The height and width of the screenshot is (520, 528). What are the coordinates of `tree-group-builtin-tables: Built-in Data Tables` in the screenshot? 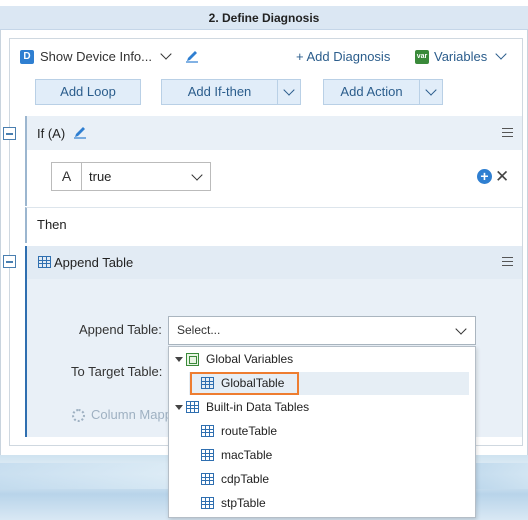 It's located at (257, 407).